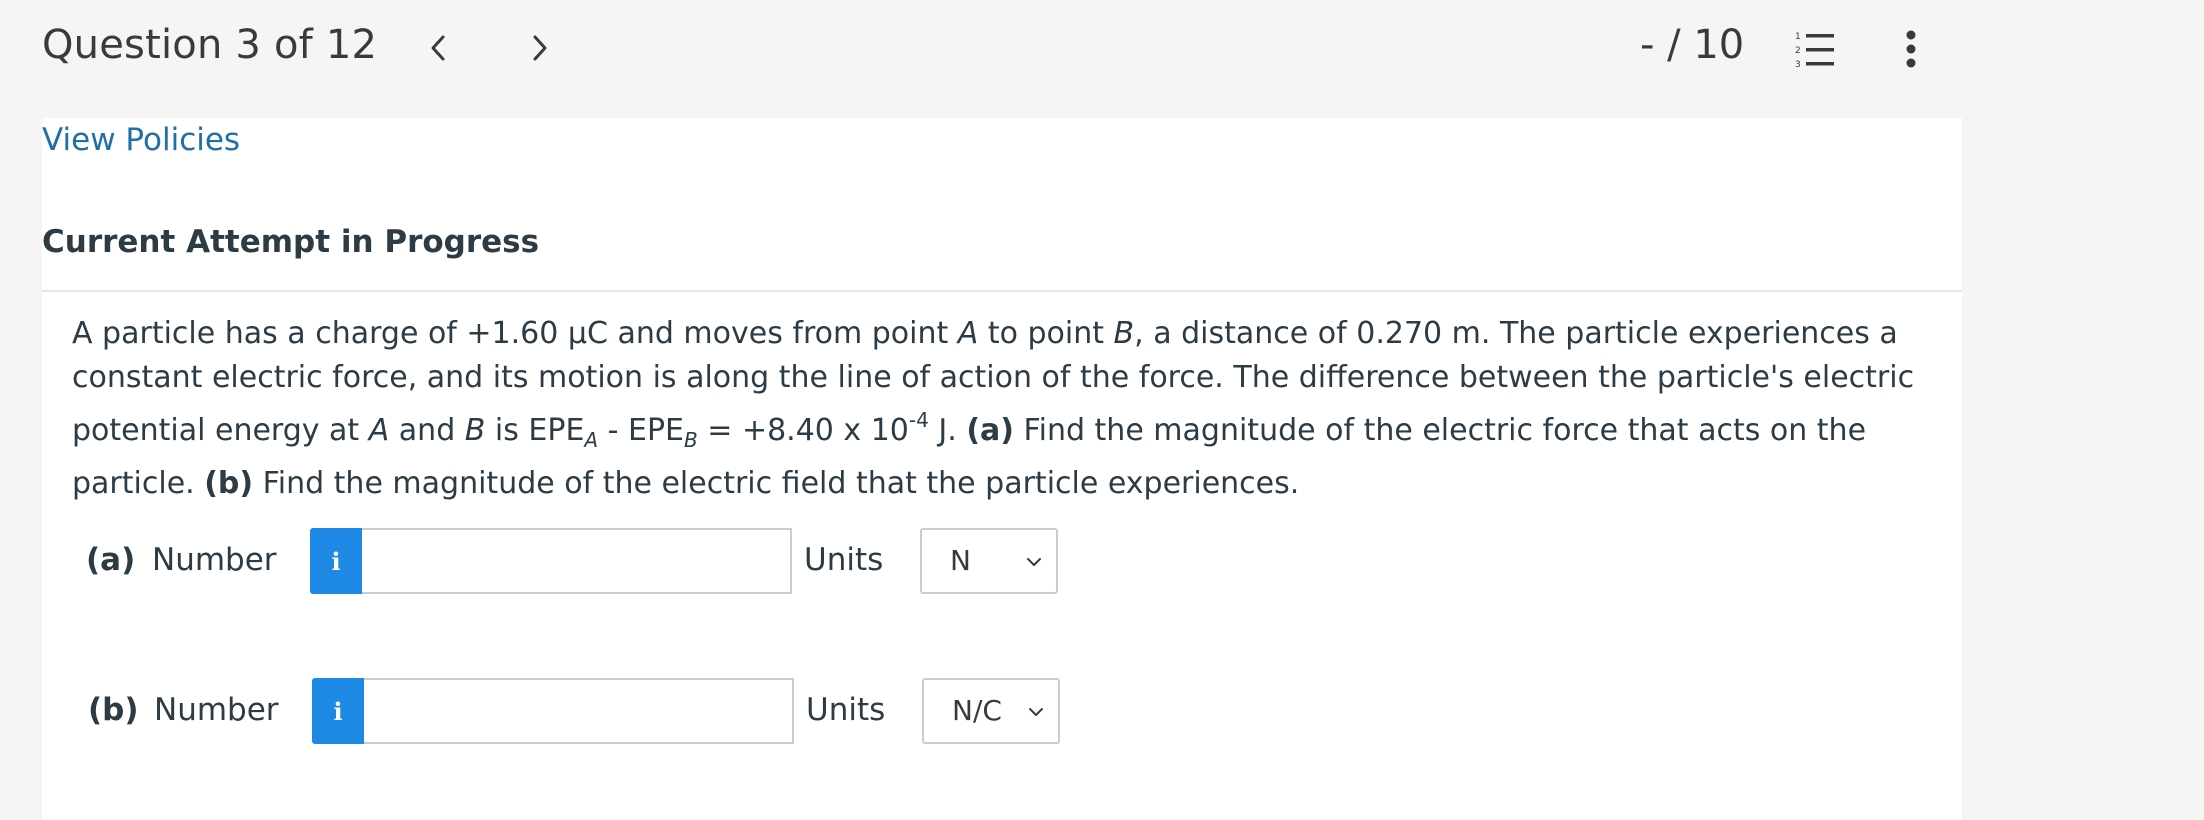 The width and height of the screenshot is (2204, 820). Describe the element at coordinates (1798, 37) in the screenshot. I see `svg-text: 1` at that location.